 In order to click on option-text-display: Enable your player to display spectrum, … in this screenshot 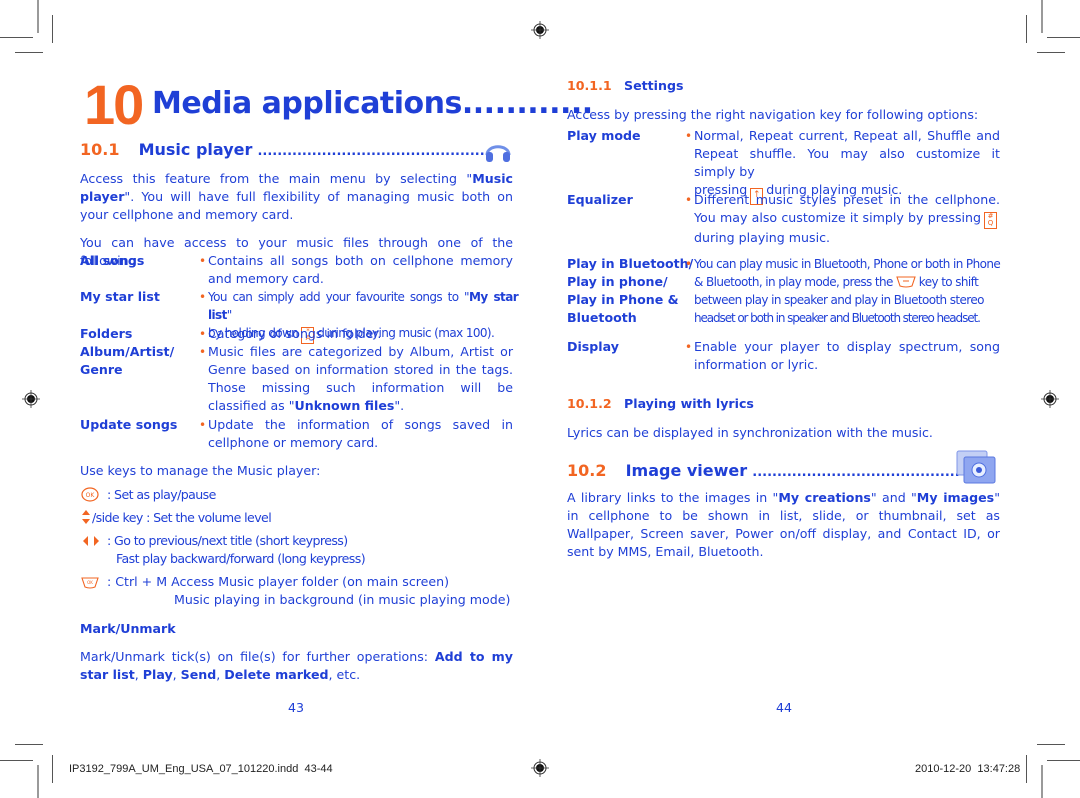, I will do `click(847, 355)`.